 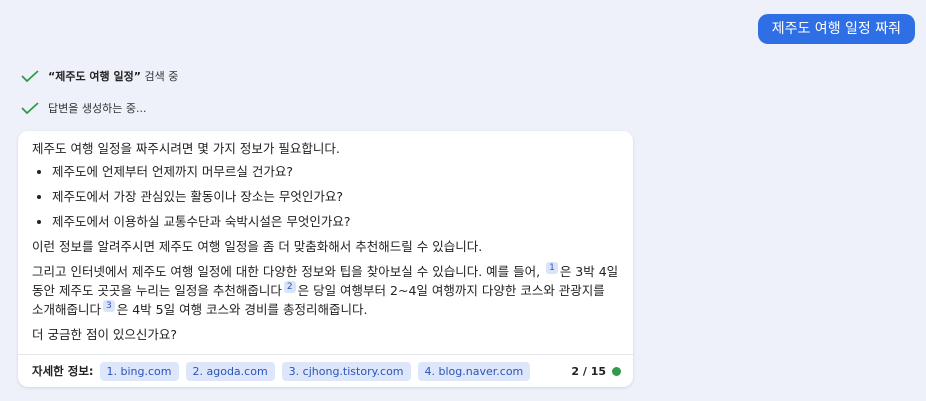 What do you see at coordinates (346, 371) in the screenshot?
I see `source-link-3: 3. cjhong.tistory.com` at bounding box center [346, 371].